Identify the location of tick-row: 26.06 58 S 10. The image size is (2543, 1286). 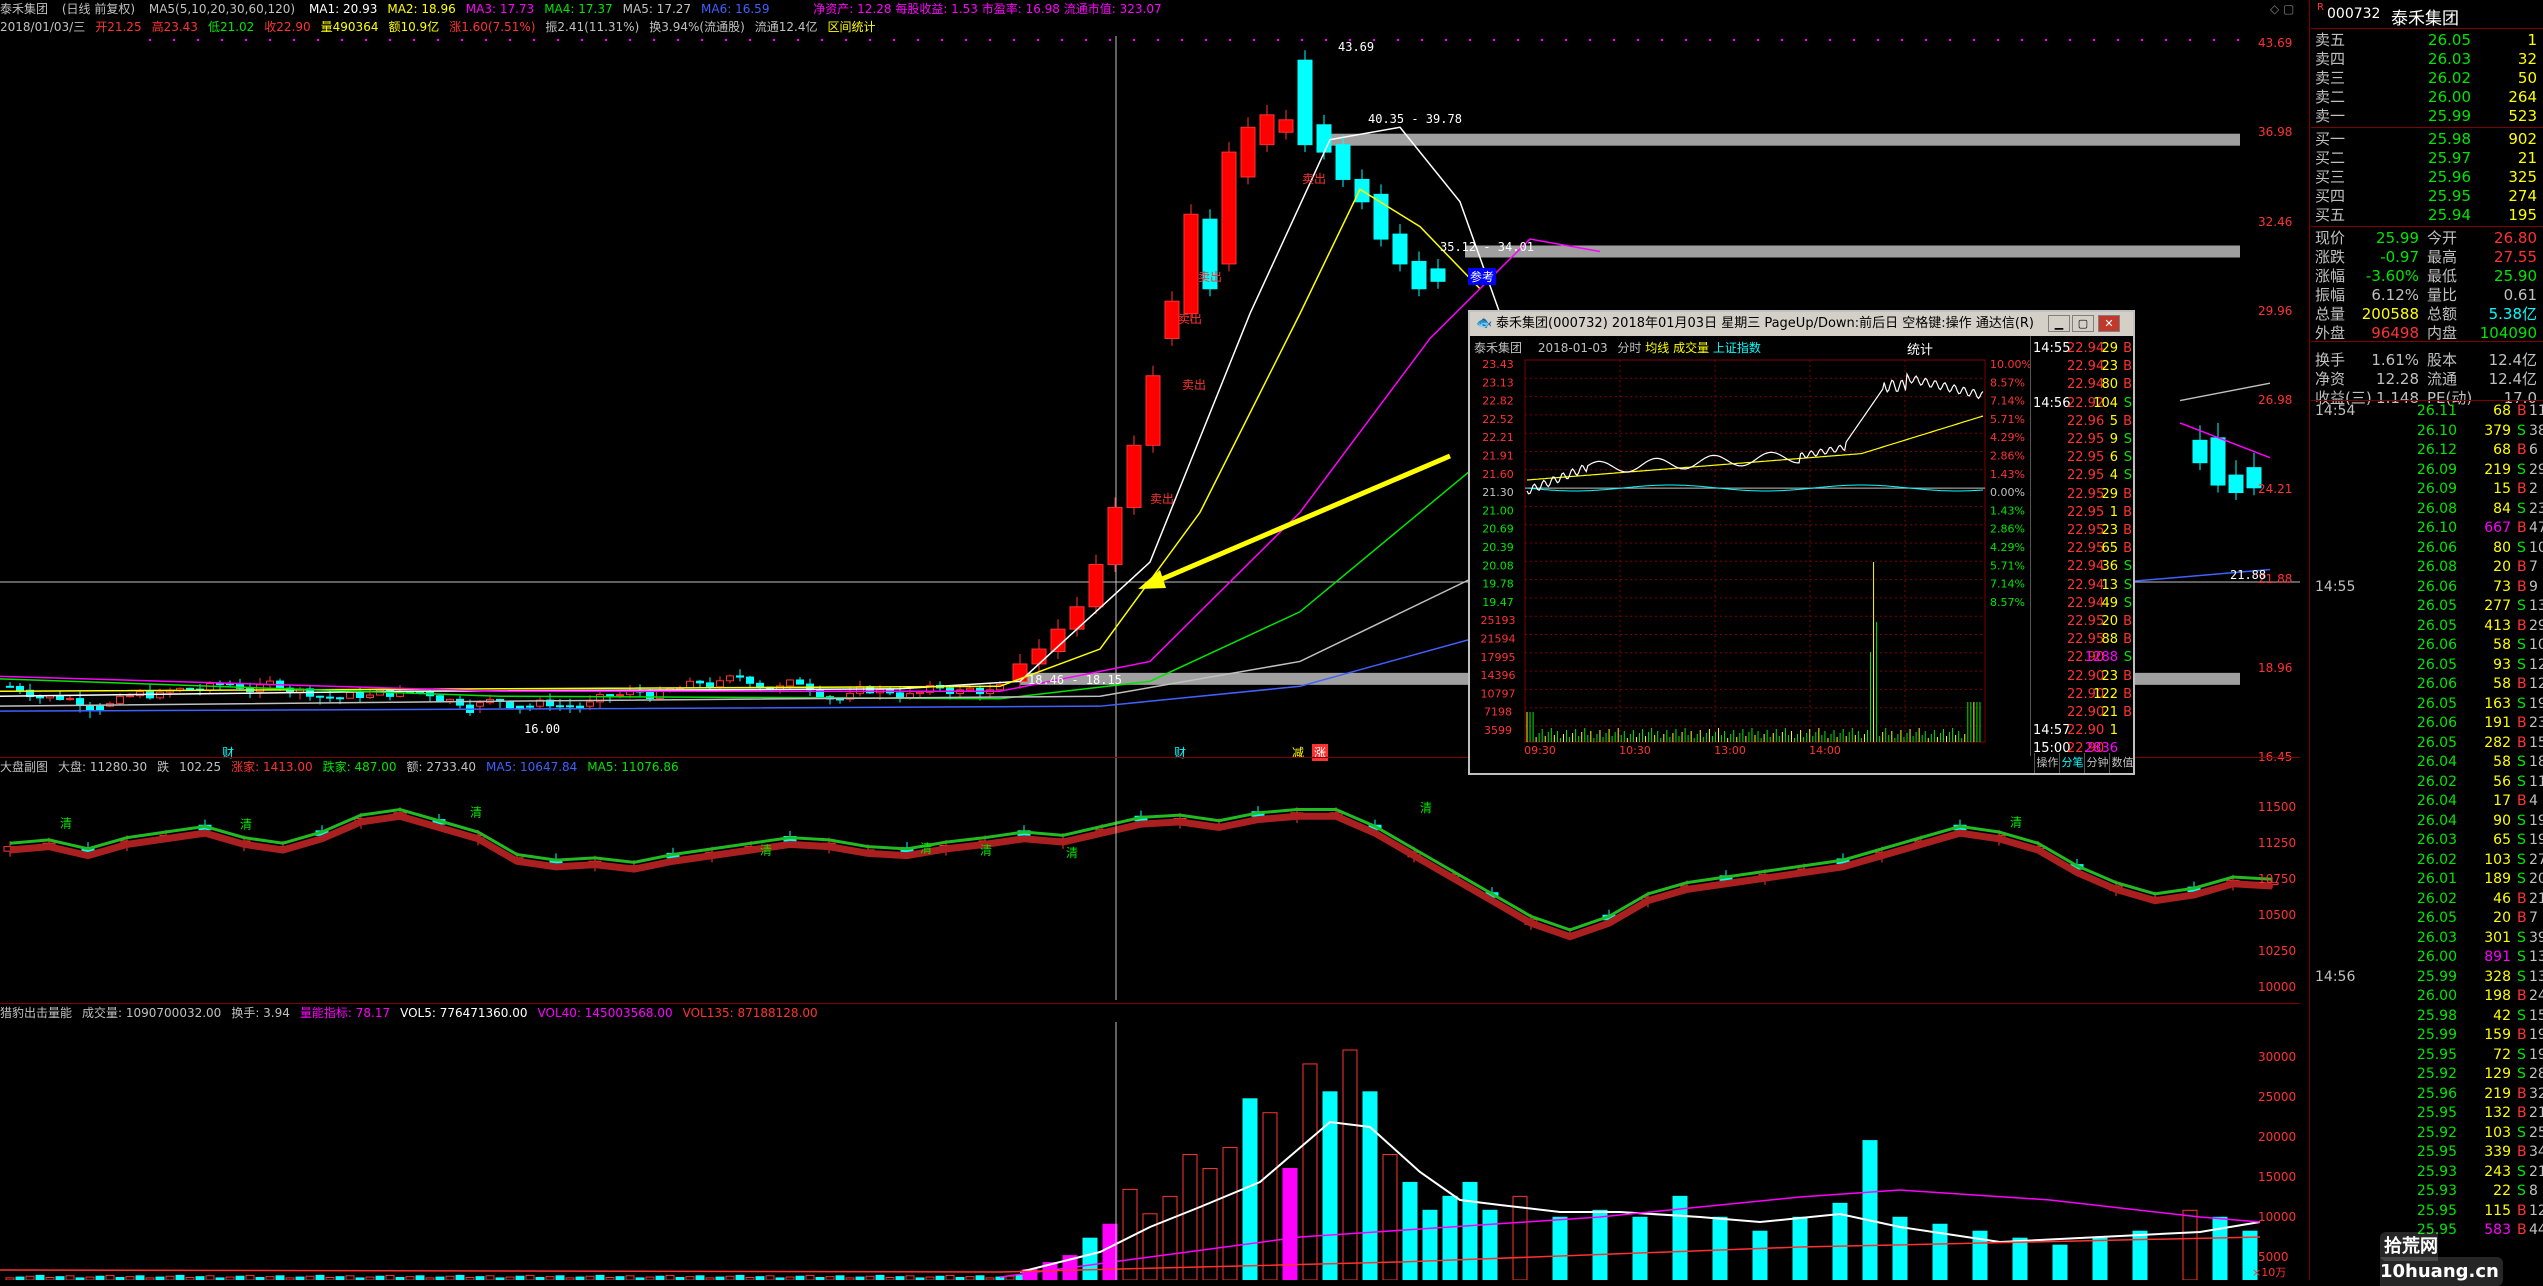
(2427, 646).